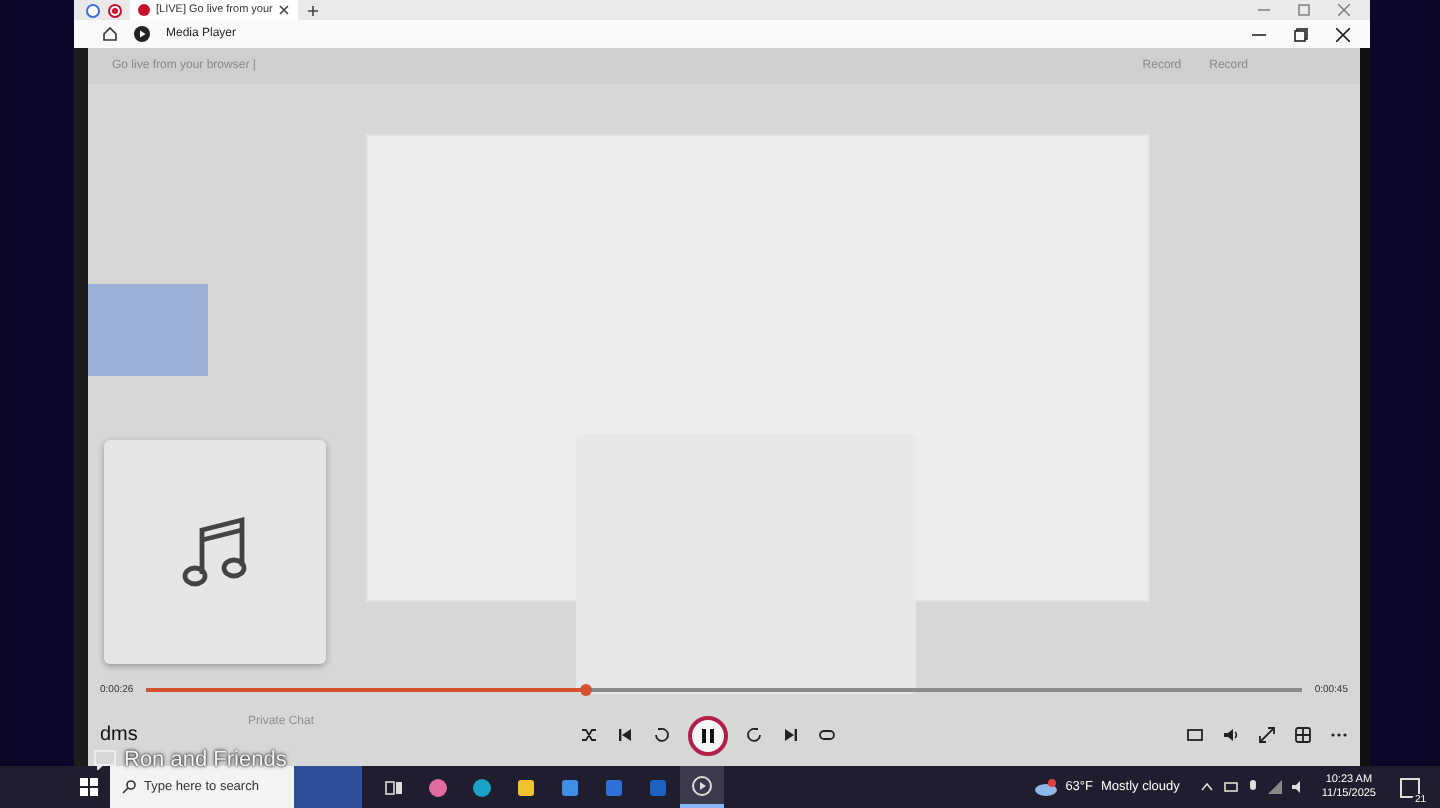 The height and width of the screenshot is (808, 1440). What do you see at coordinates (142, 34) in the screenshot?
I see `media-player-icon` at bounding box center [142, 34].